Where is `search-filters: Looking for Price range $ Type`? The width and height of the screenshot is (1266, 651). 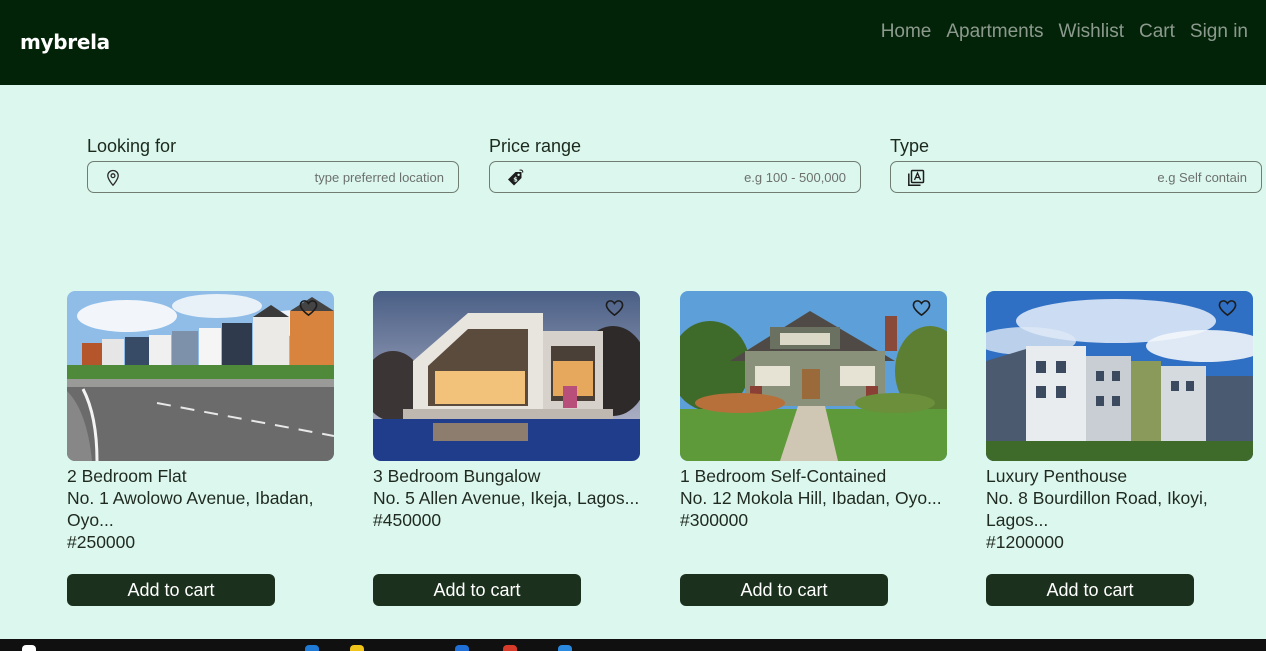
search-filters: Looking for Price range $ Type is located at coordinates (675, 166).